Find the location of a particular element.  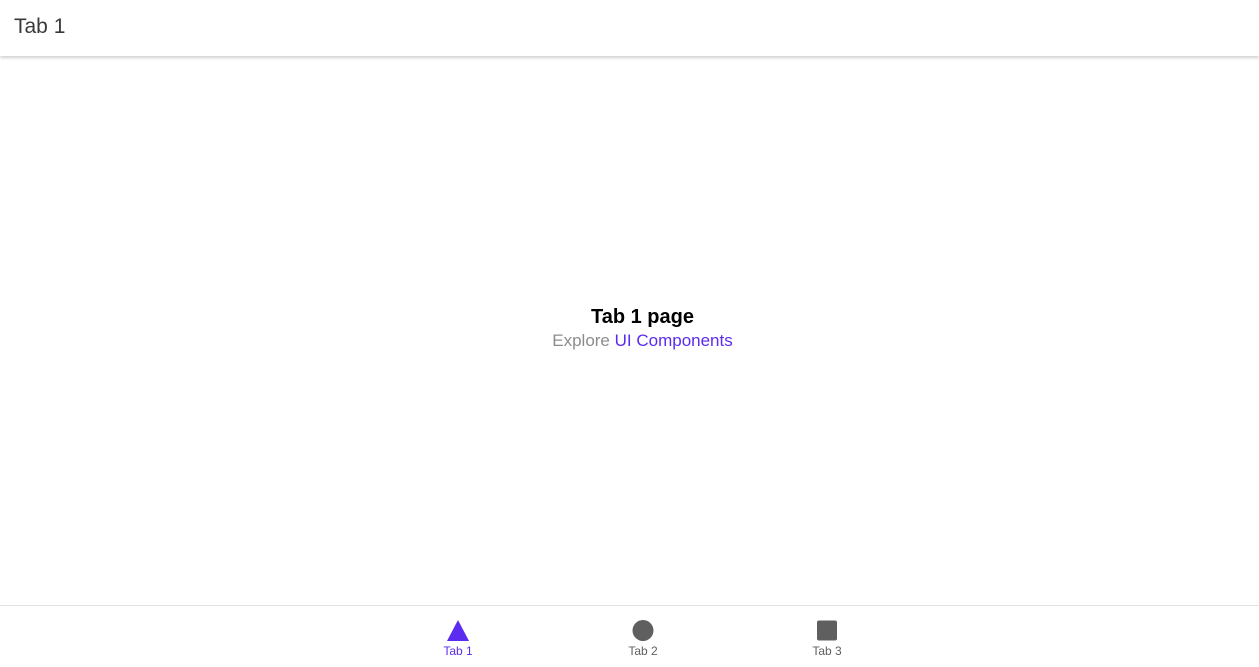

empty-state: Tab 1 page Explore UI Components is located at coordinates (636, 328).